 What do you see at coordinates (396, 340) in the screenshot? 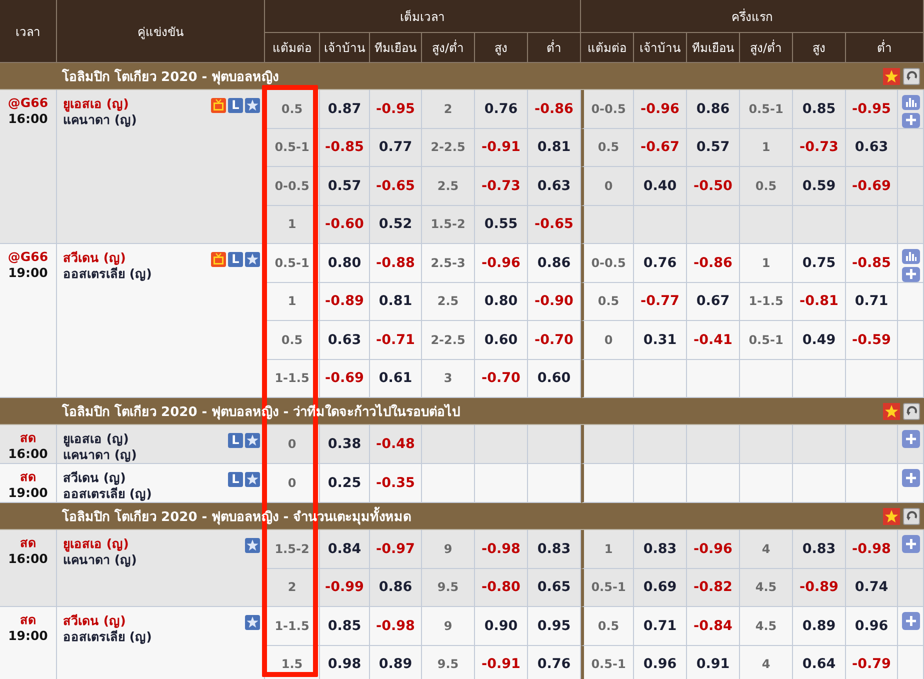
I see `odds-value: -0.71` at bounding box center [396, 340].